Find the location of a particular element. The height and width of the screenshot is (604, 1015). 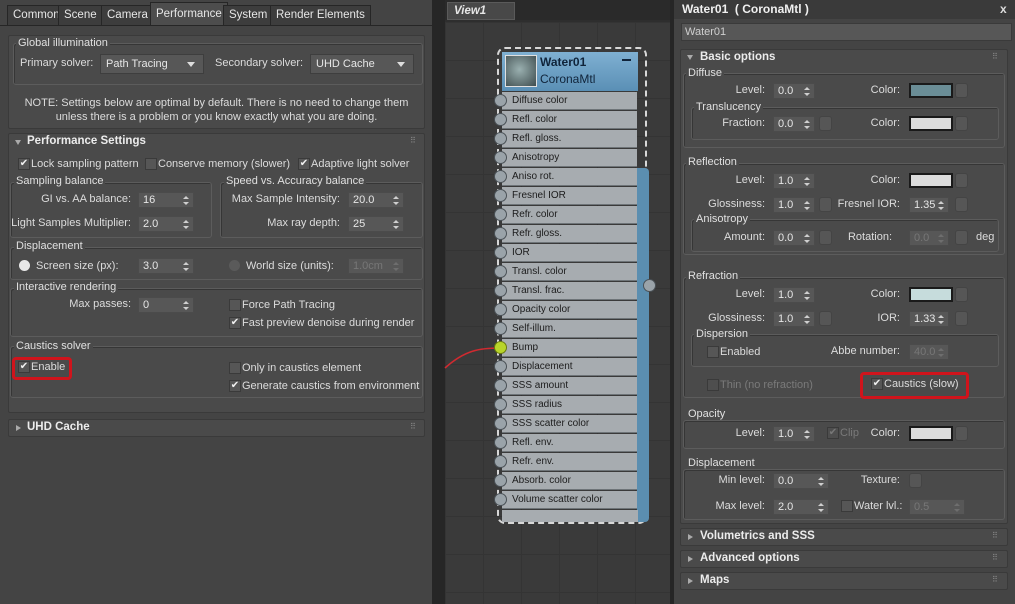

tab-performance: Performance is located at coordinates (189, 13).